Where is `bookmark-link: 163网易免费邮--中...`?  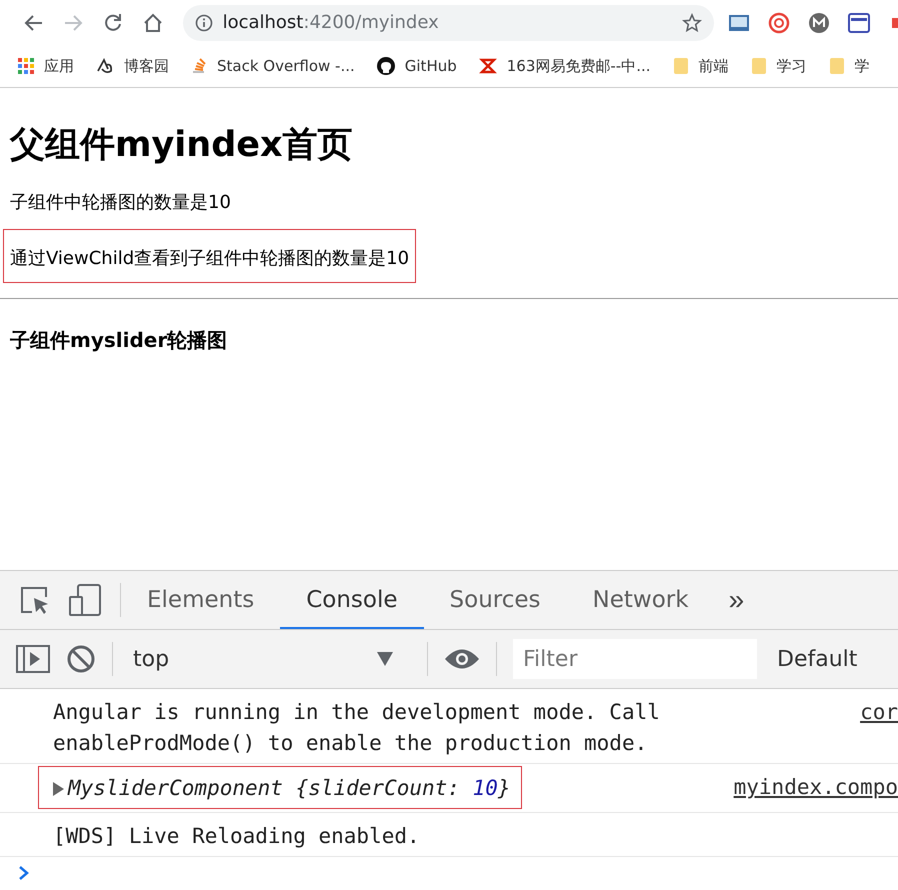
bookmark-link: 163网易免费邮--中... is located at coordinates (578, 66).